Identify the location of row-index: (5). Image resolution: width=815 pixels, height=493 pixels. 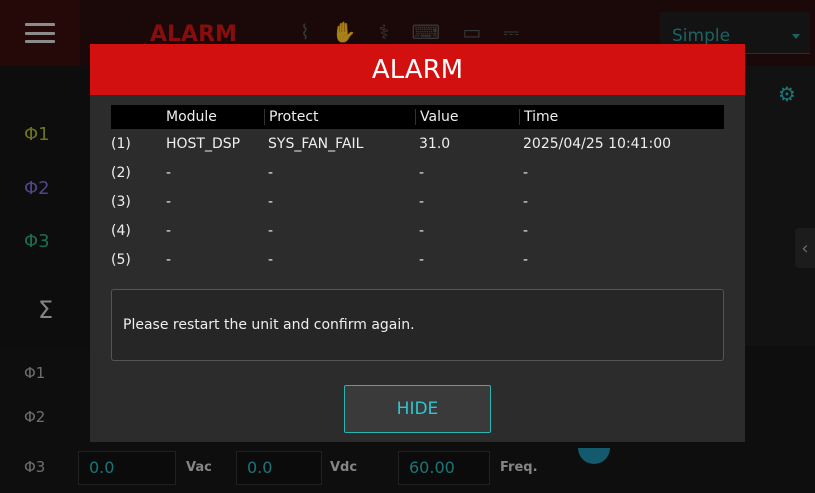
(121, 259).